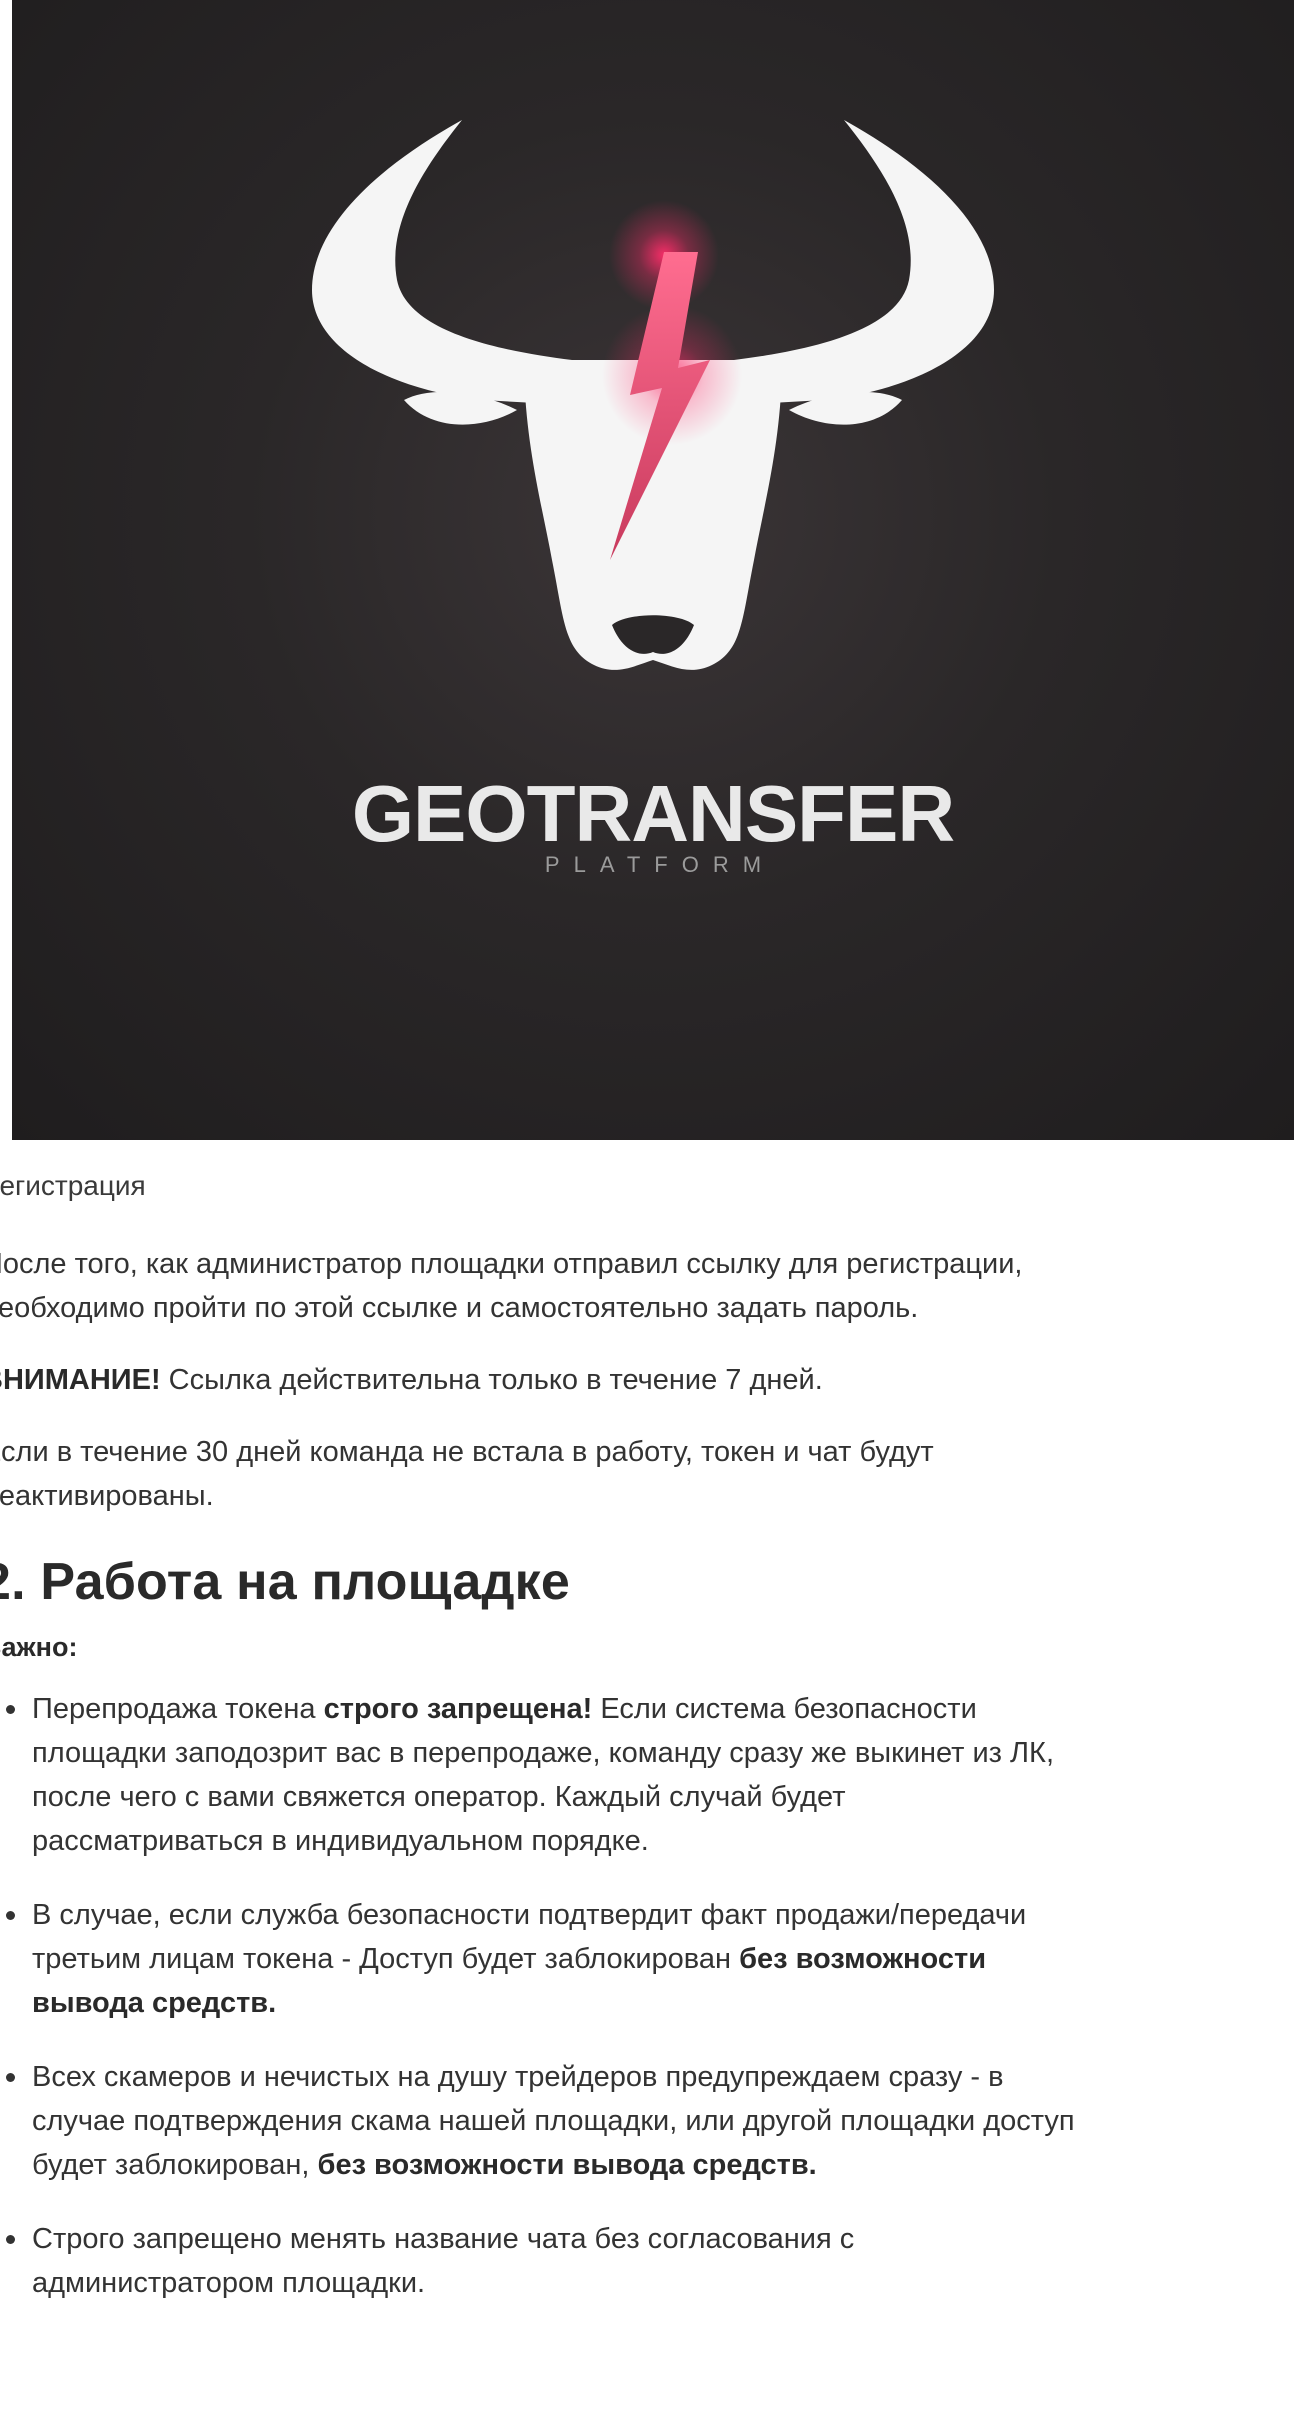 The height and width of the screenshot is (2414, 1307). What do you see at coordinates (653, 813) in the screenshot?
I see `brand-name: GEOTRANSFER` at bounding box center [653, 813].